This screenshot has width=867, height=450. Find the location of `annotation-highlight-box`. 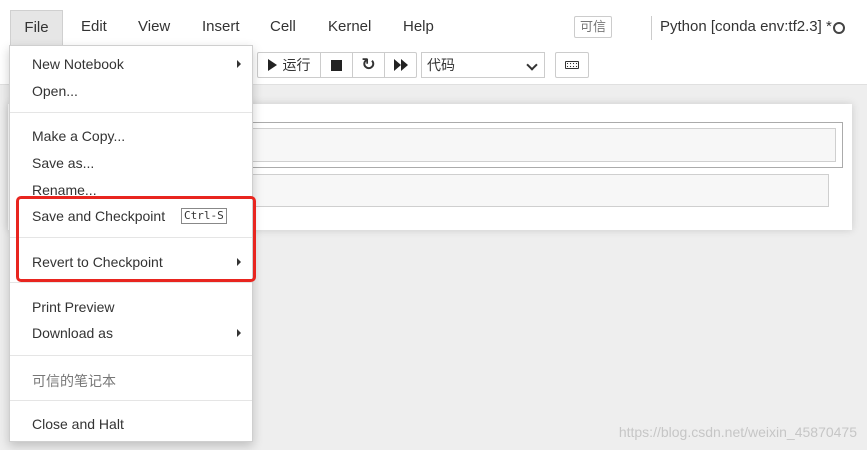

annotation-highlight-box is located at coordinates (136, 239).